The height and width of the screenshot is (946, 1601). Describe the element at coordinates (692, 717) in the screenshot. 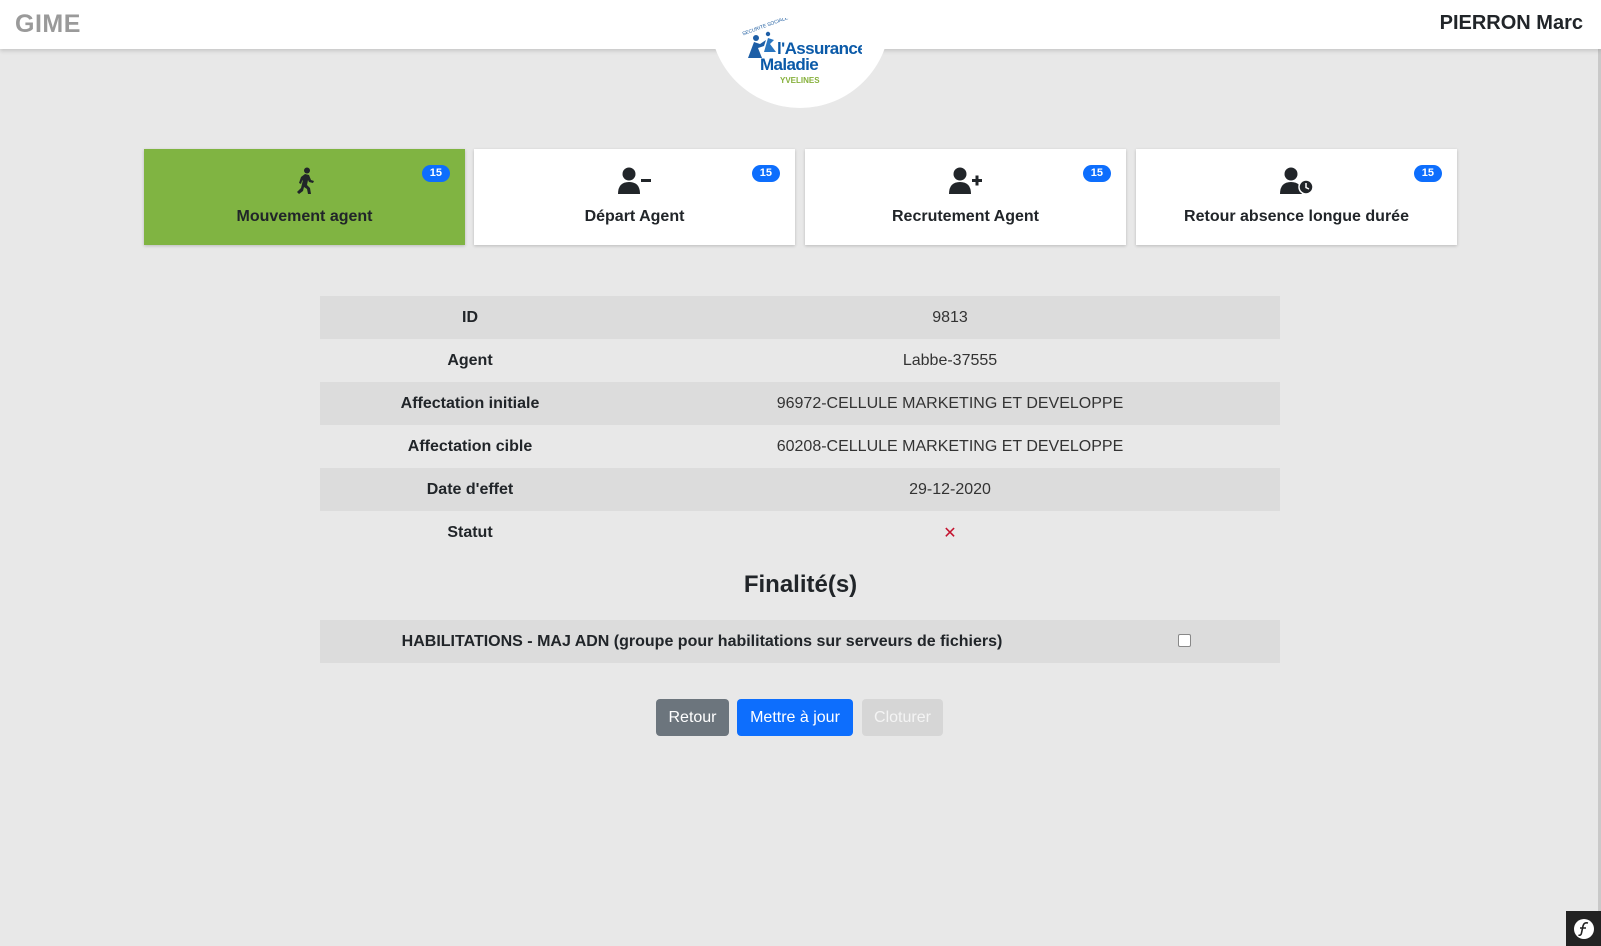

I see `retour-button: Retour` at that location.